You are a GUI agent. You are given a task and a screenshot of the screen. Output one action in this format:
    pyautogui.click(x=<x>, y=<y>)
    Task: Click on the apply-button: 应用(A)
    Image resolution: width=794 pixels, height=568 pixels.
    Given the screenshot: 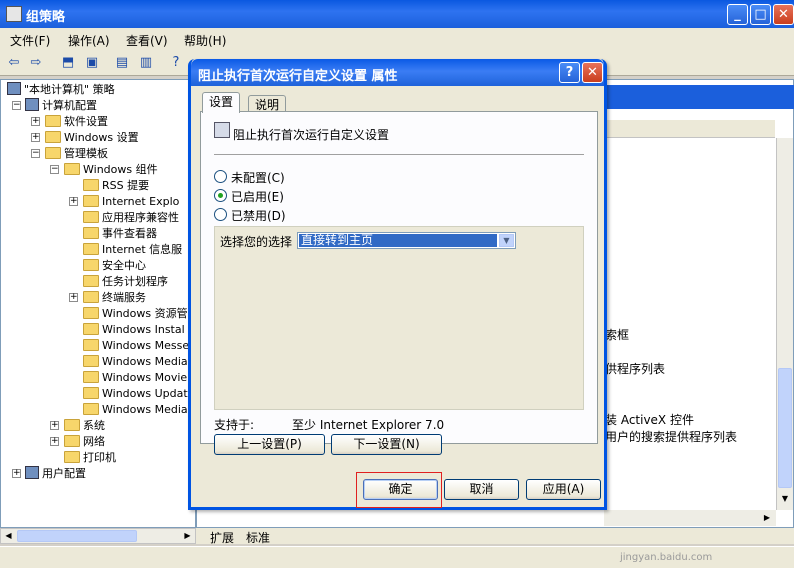 What is the action you would take?
    pyautogui.click(x=563, y=489)
    